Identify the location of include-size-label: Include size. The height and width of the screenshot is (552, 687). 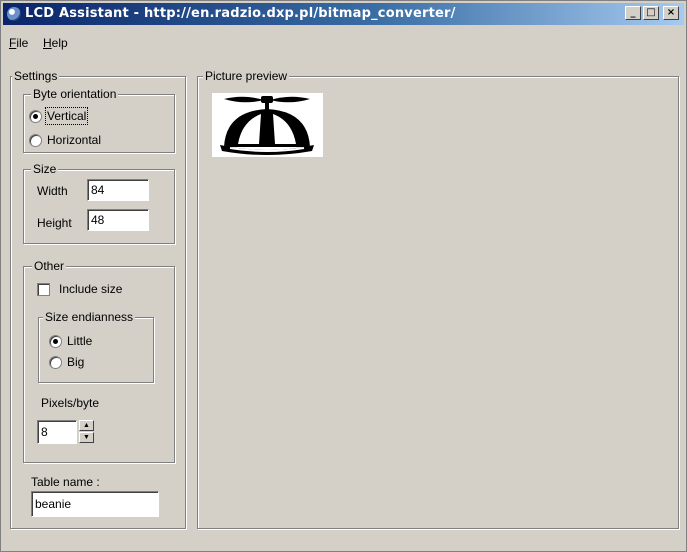
(90, 289).